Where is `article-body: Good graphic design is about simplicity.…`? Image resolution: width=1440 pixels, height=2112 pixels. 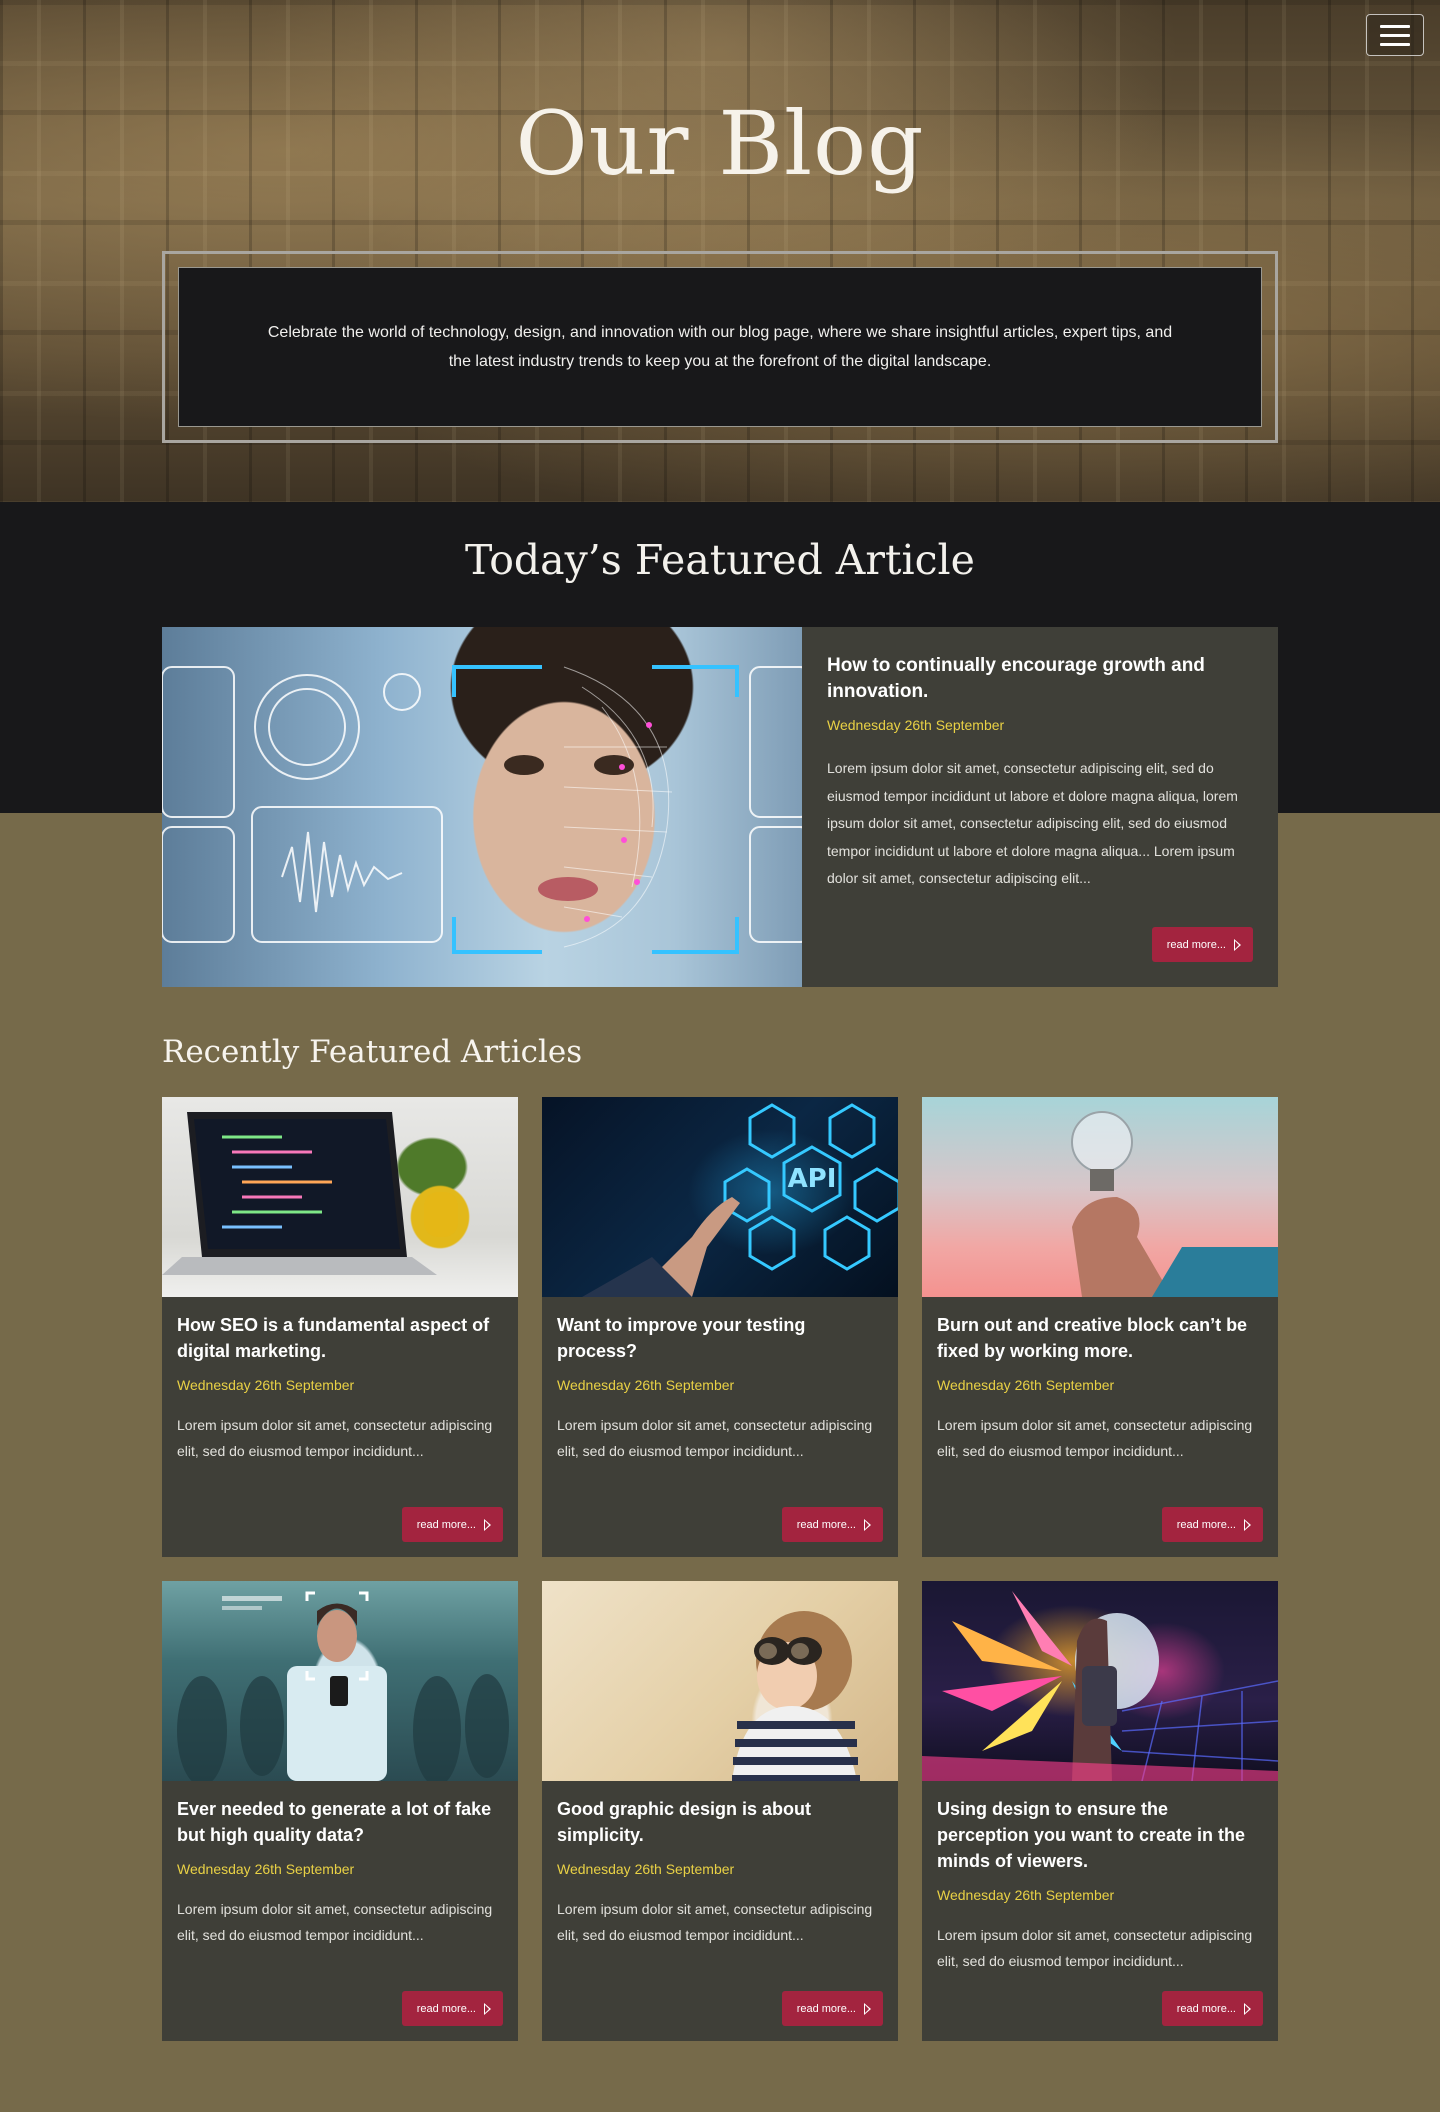
article-body: Good graphic design is about simplicity.… is located at coordinates (720, 1864).